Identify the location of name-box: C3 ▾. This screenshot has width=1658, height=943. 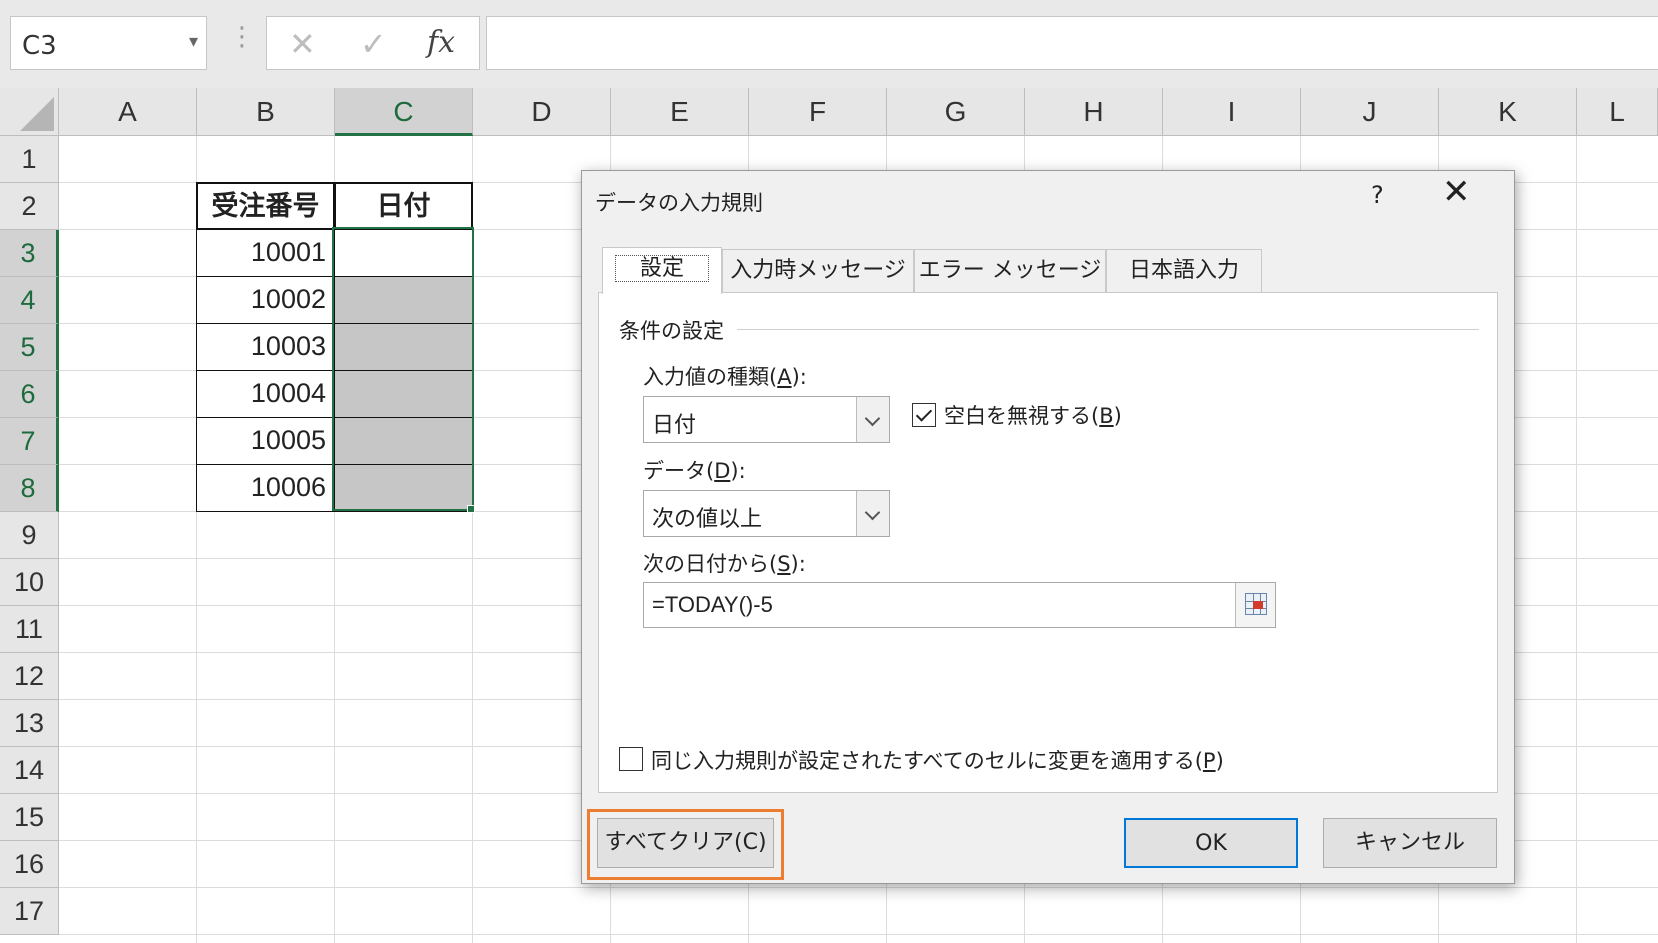
(108, 43).